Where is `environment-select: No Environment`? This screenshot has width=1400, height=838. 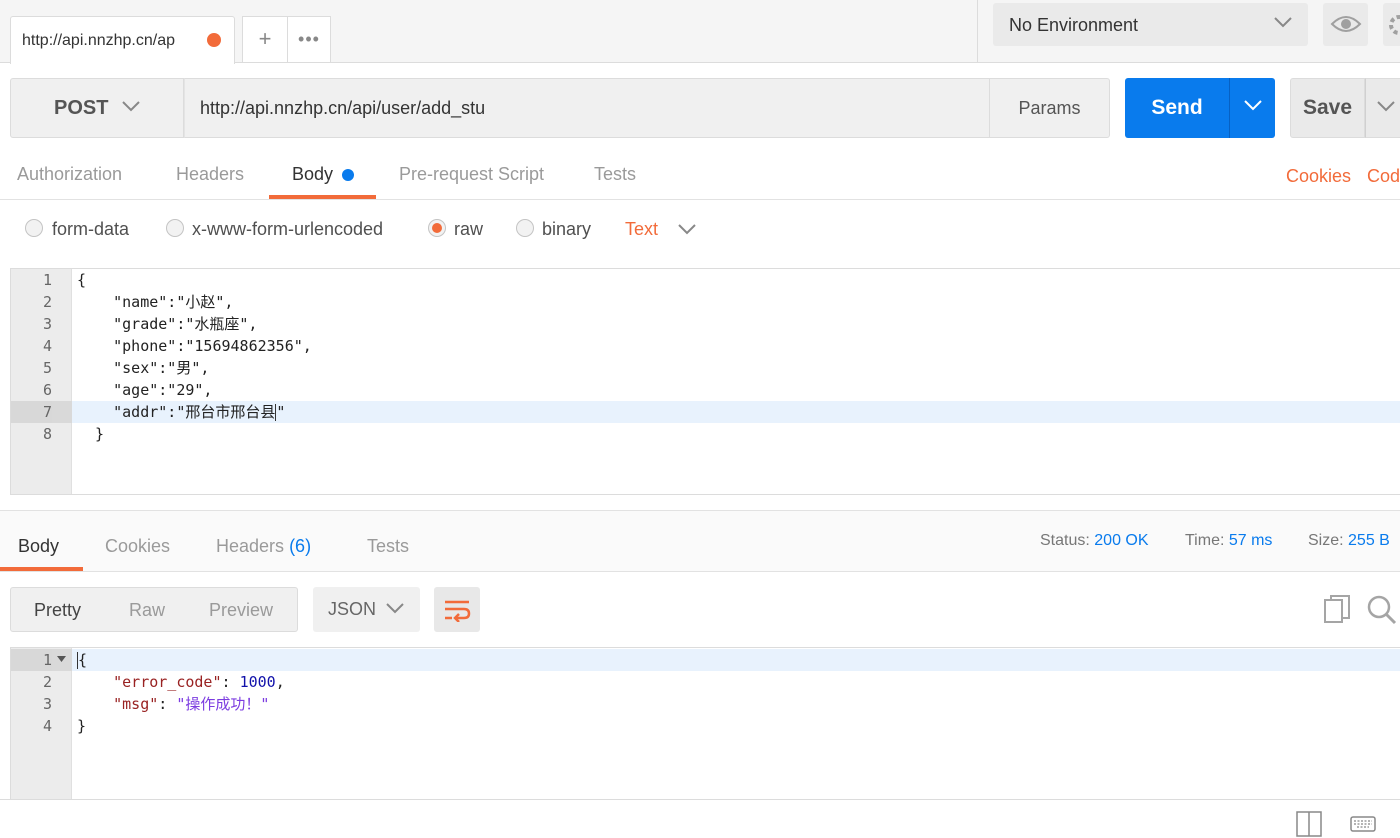
environment-select: No Environment is located at coordinates (1150, 24).